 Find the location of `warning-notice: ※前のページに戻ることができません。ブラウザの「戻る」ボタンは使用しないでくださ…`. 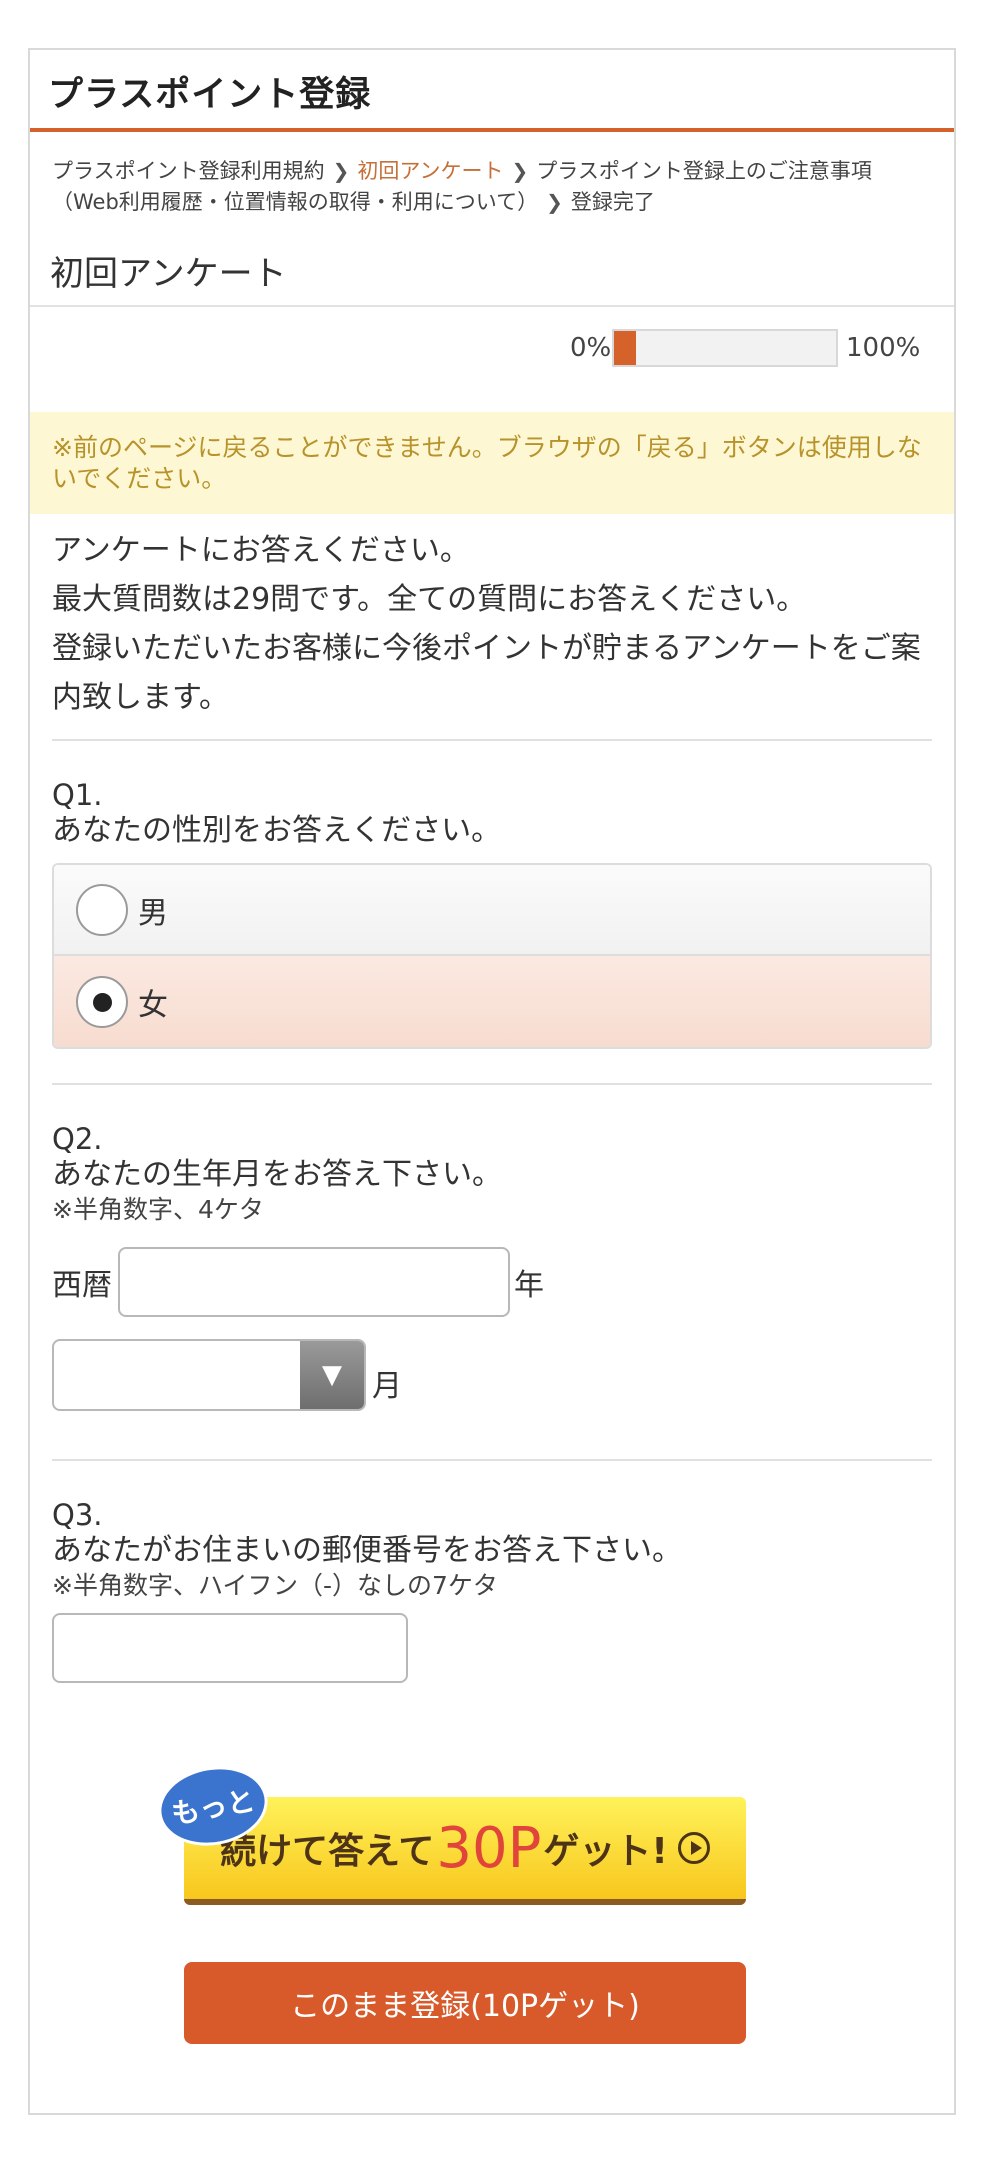

warning-notice: ※前のページに戻ることができません。ブラウザの「戻る」ボタンは使用しないでくださ… is located at coordinates (492, 463).